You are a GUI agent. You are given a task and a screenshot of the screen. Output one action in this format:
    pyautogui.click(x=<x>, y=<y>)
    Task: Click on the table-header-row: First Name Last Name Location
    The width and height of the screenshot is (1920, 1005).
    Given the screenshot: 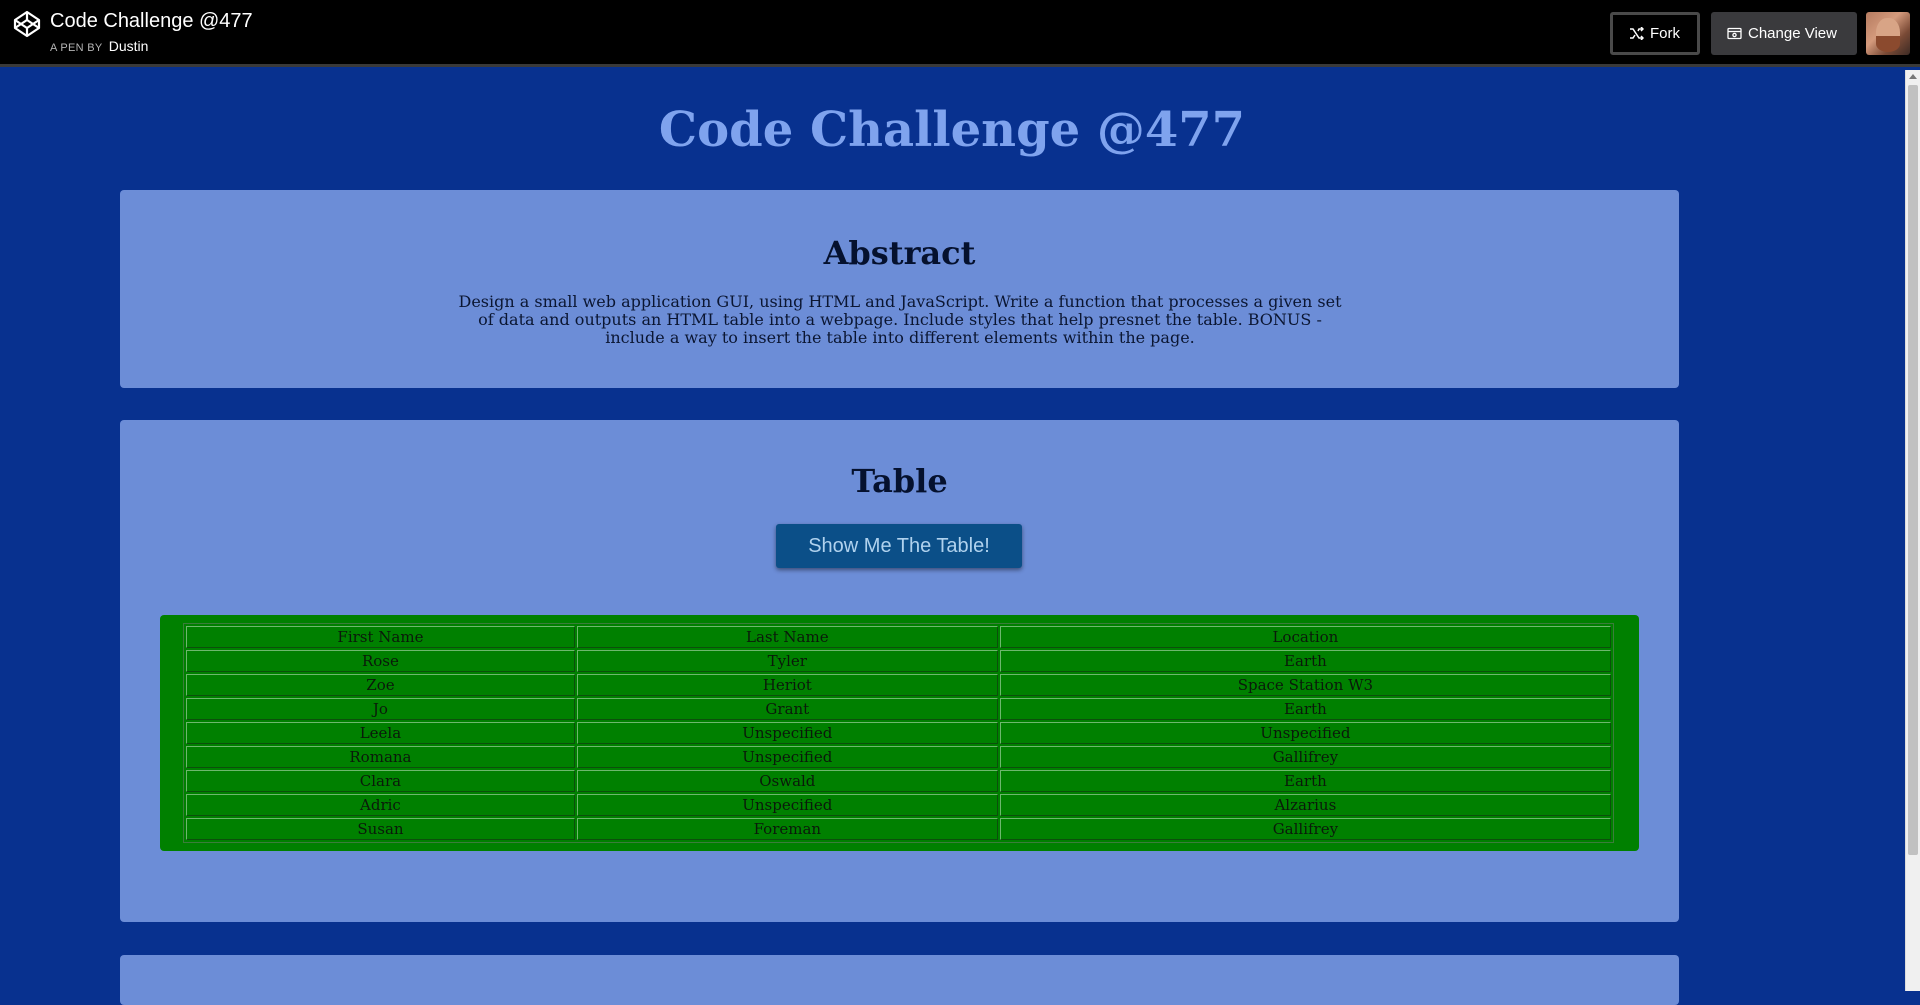 What is the action you would take?
    pyautogui.click(x=898, y=637)
    